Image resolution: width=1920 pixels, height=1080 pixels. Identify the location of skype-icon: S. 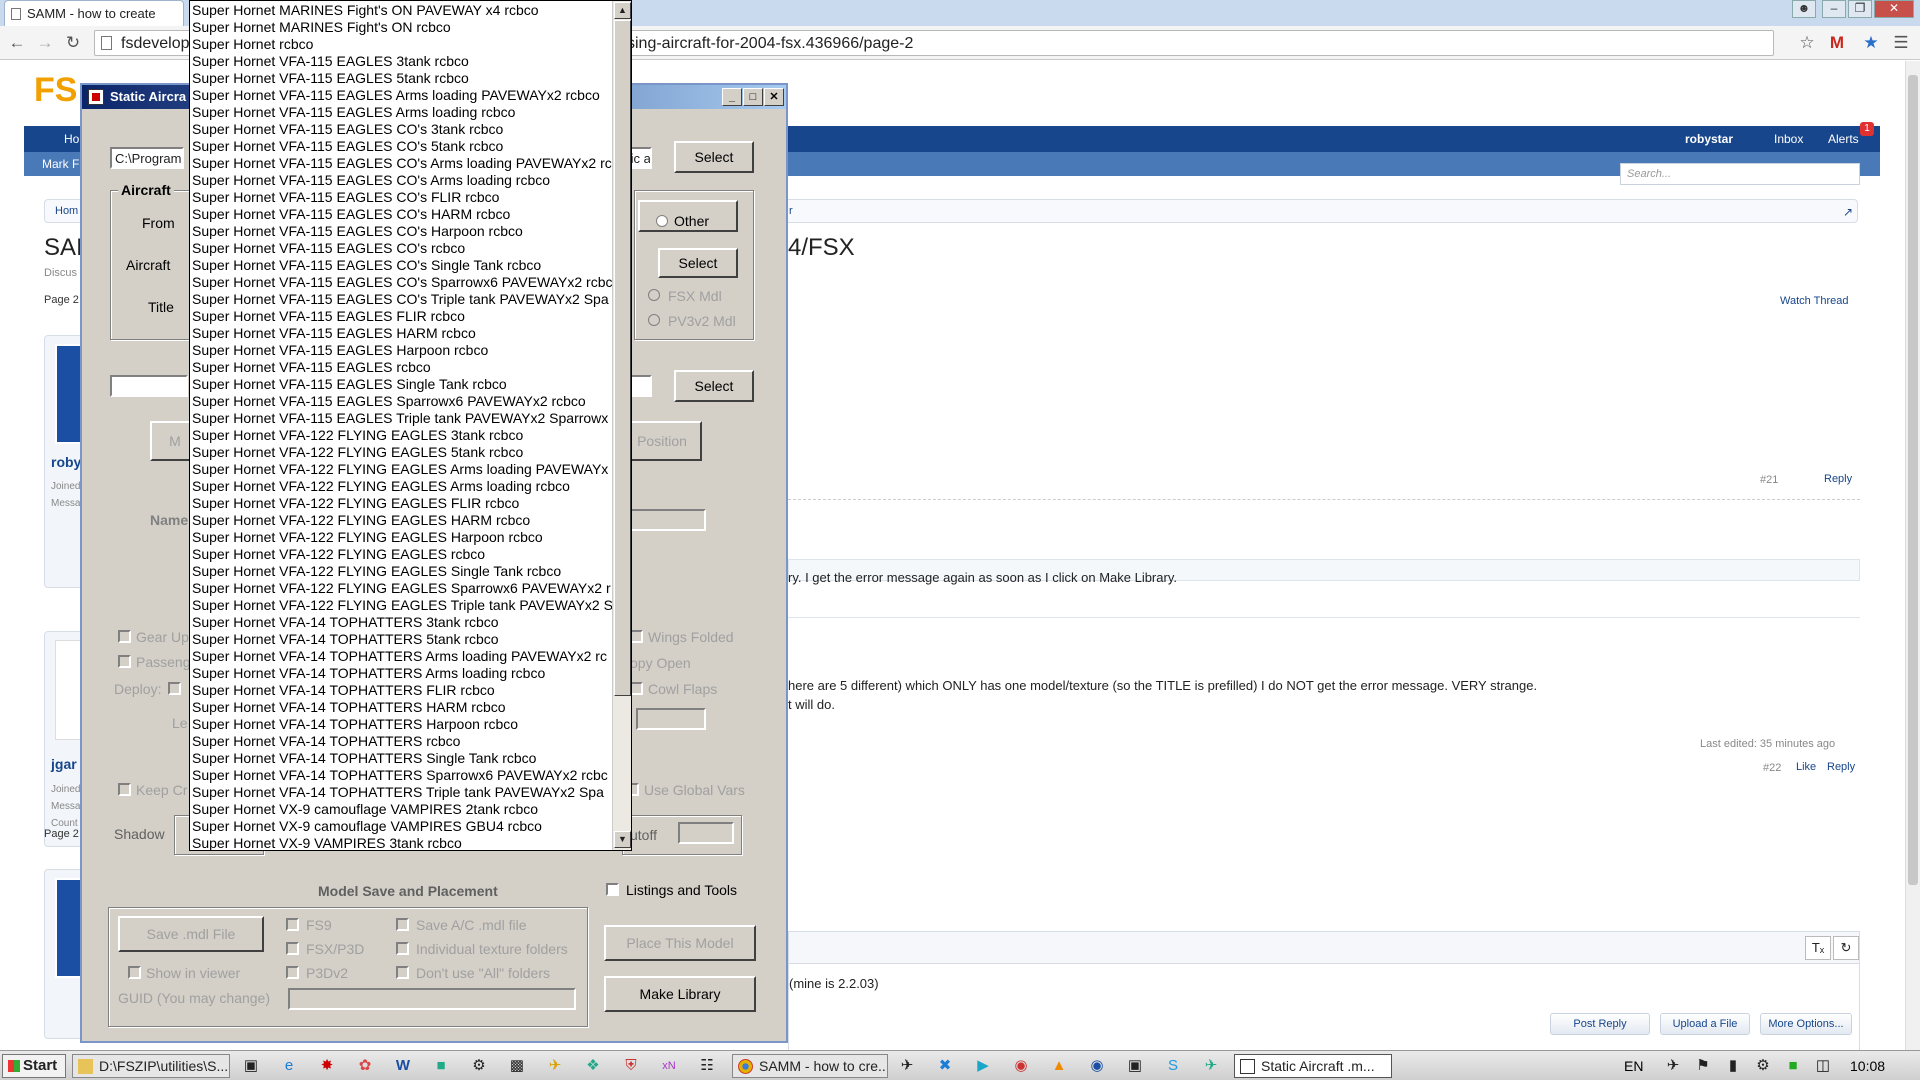
(1173, 1066).